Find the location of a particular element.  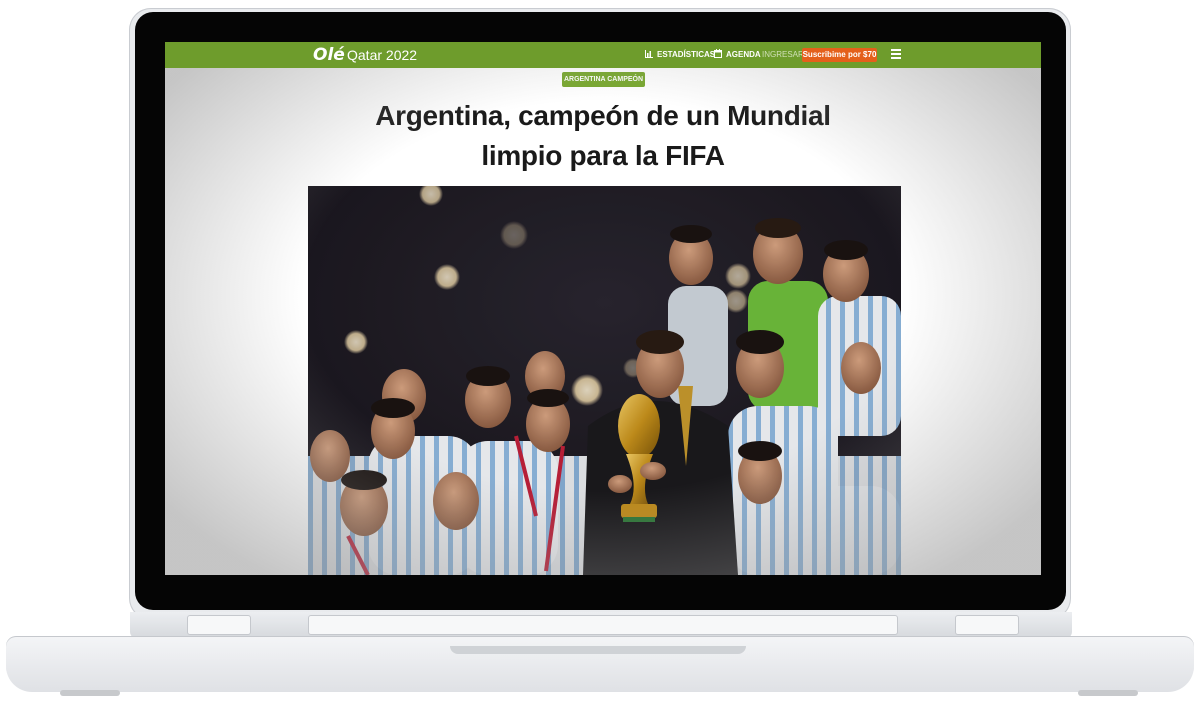

laptop-foot-right is located at coordinates (1108, 693).